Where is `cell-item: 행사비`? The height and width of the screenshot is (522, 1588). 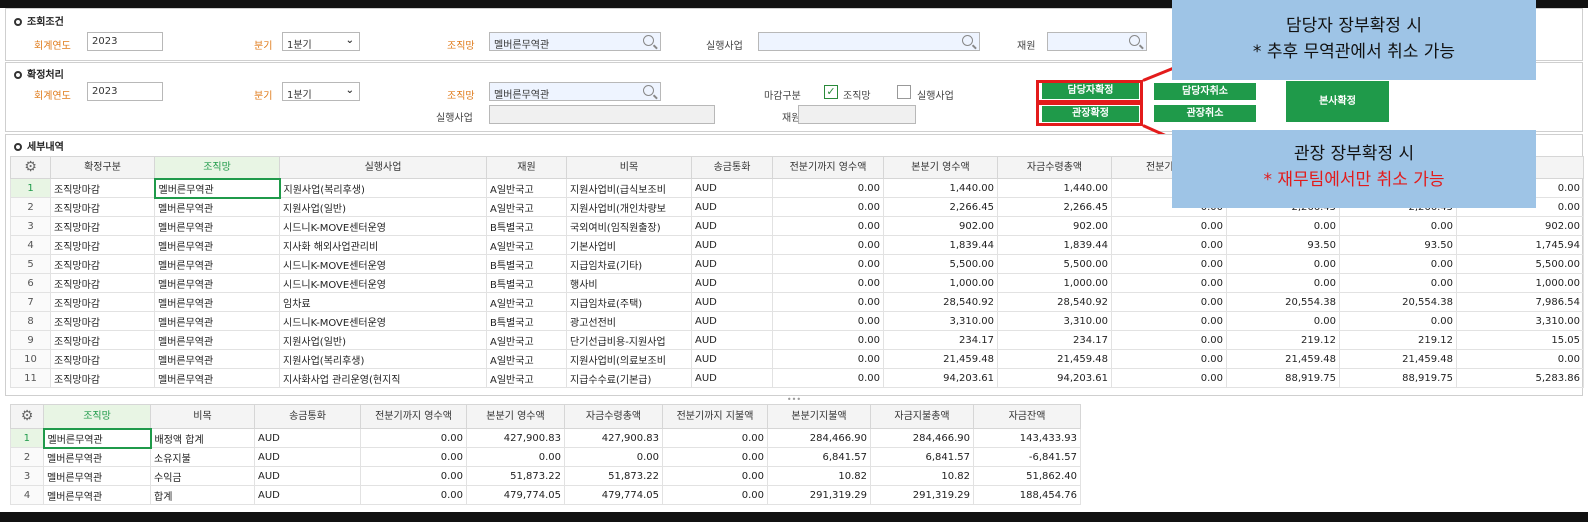
cell-item: 행사비 is located at coordinates (629, 283).